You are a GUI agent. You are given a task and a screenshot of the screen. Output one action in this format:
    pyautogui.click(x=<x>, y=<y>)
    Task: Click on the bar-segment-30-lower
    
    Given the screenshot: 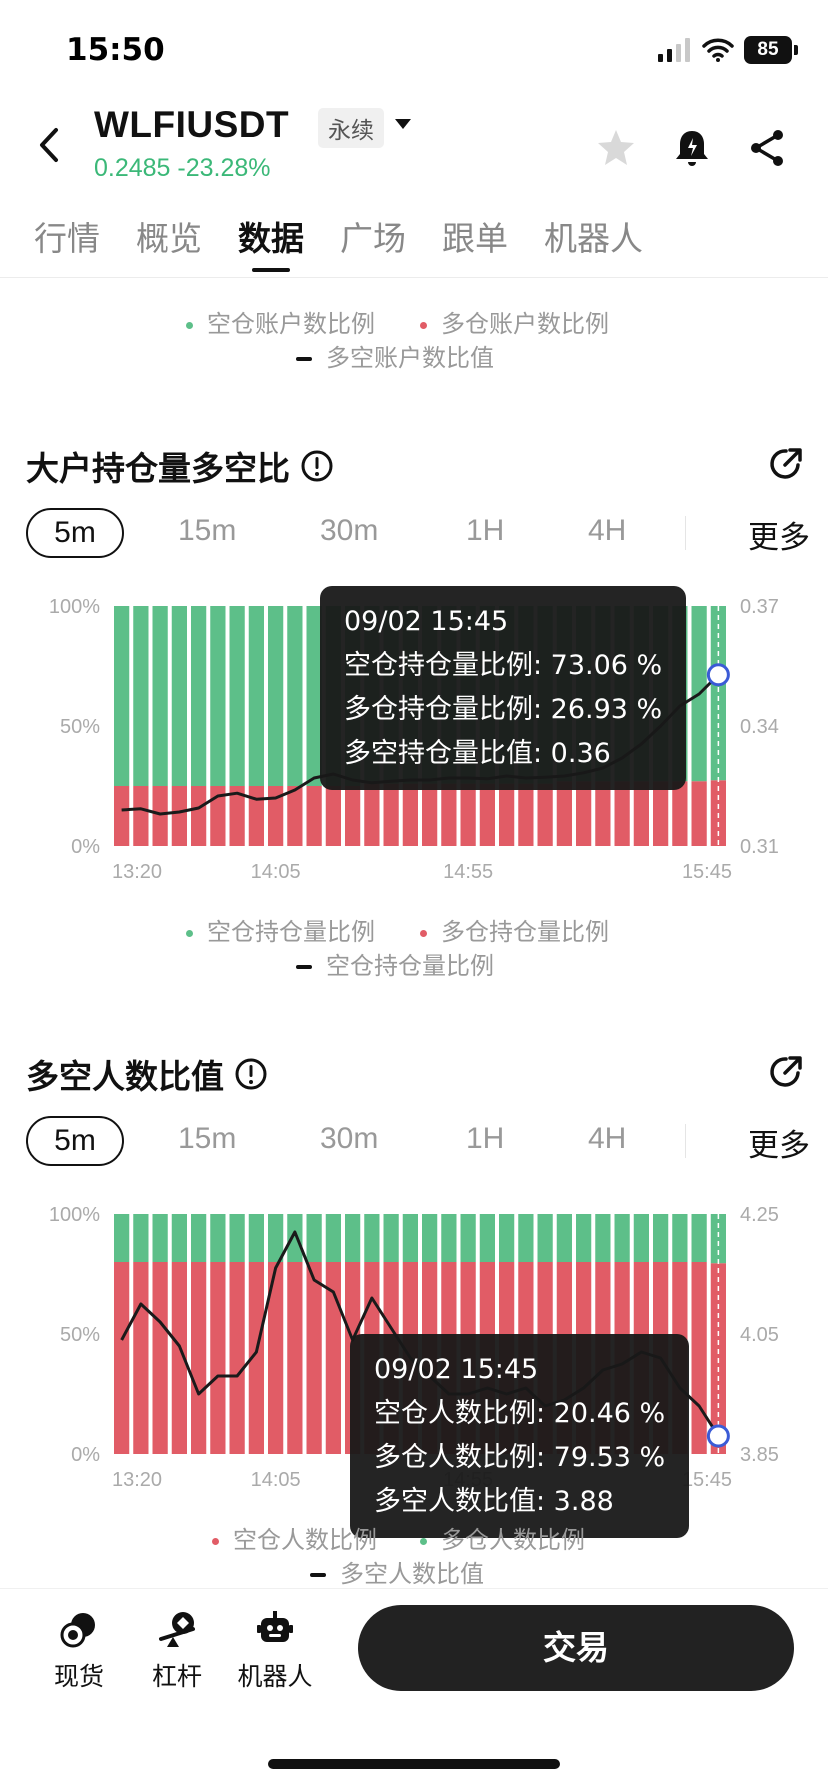 What is the action you would take?
    pyautogui.click(x=680, y=813)
    